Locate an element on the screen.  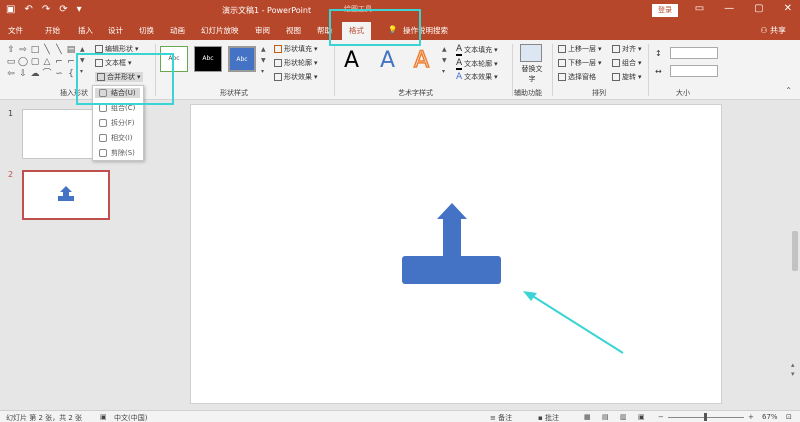
redo-icon: ↷ is located at coordinates (46, 10).